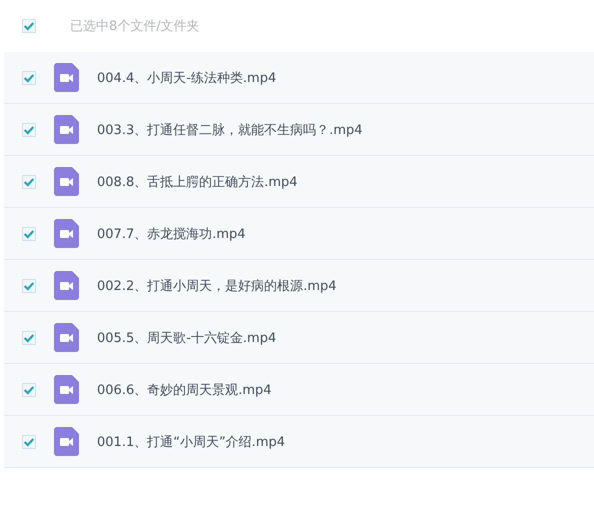  I want to click on file-name: 005.5、周天歌-十六锭金.mp4, so click(186, 337).